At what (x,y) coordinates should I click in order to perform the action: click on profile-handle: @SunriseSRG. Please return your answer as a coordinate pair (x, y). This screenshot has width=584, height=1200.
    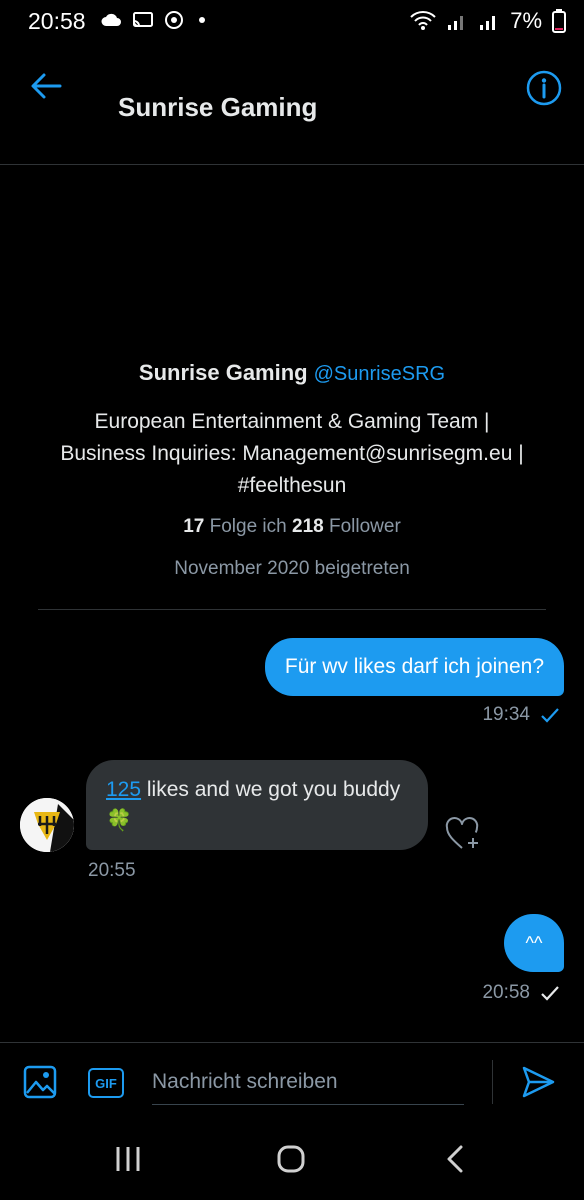
    Looking at the image, I should click on (379, 374).